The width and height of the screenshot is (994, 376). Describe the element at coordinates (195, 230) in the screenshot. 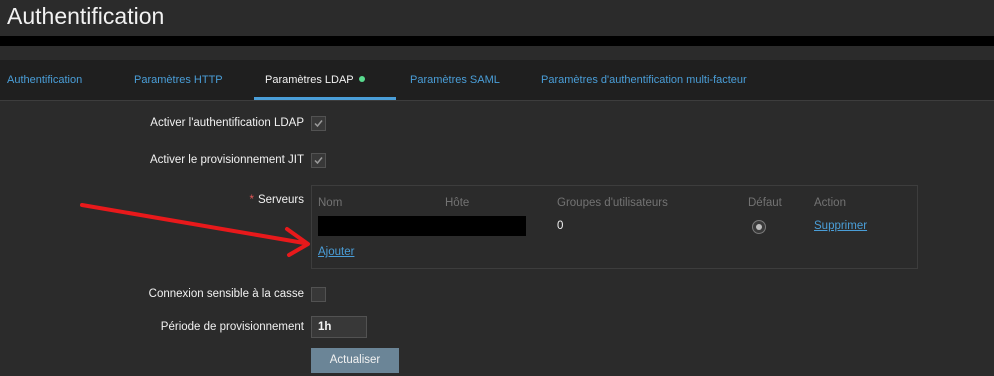

I see `red-arrow-annotation-icon` at that location.